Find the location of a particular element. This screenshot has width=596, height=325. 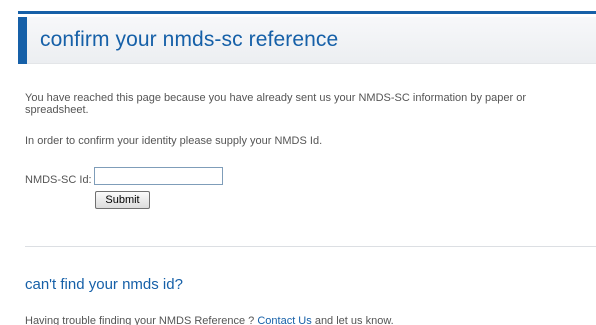

nmds-id-label: NMDS-SC Id: is located at coordinates (58, 180).